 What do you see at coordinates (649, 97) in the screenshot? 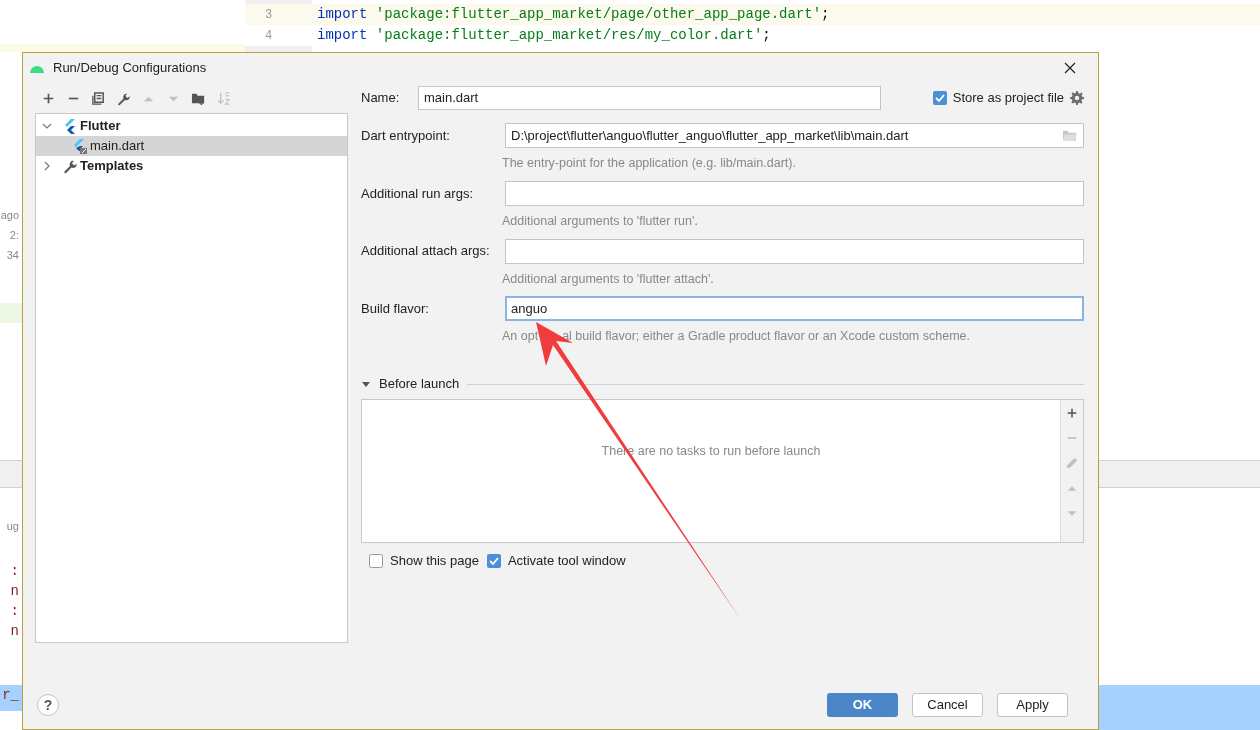
I see `name-field: main.dart` at bounding box center [649, 97].